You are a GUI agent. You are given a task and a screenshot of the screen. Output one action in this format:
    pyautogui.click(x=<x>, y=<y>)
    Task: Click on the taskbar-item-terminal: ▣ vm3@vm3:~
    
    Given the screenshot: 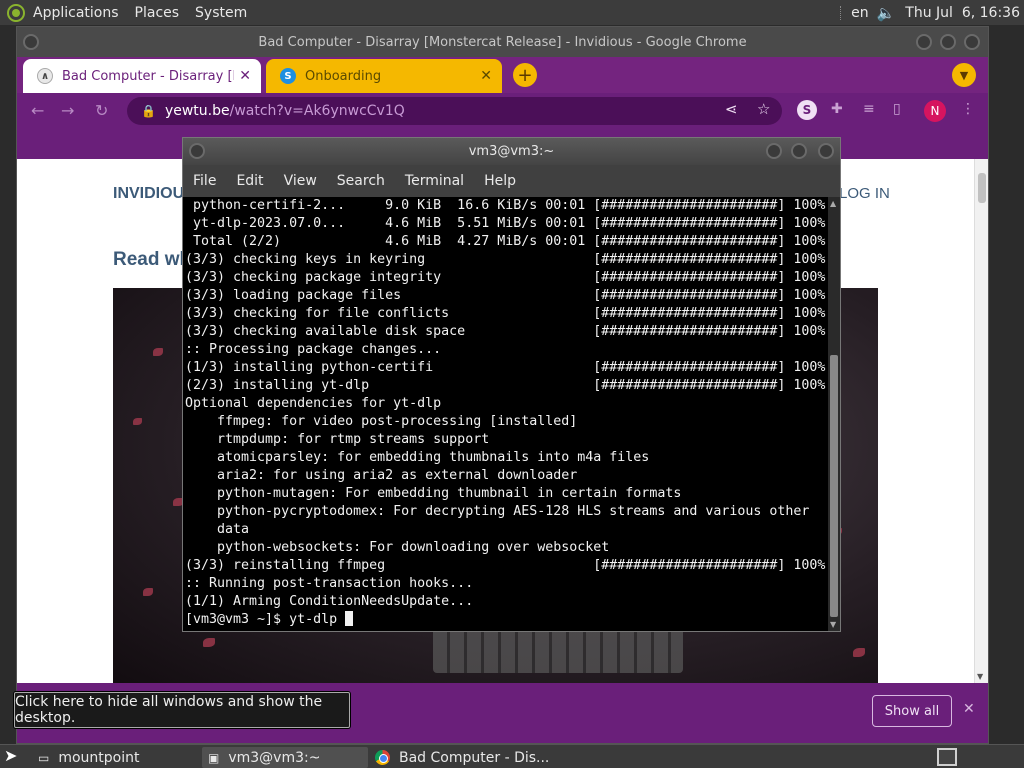 What is the action you would take?
    pyautogui.click(x=285, y=757)
    